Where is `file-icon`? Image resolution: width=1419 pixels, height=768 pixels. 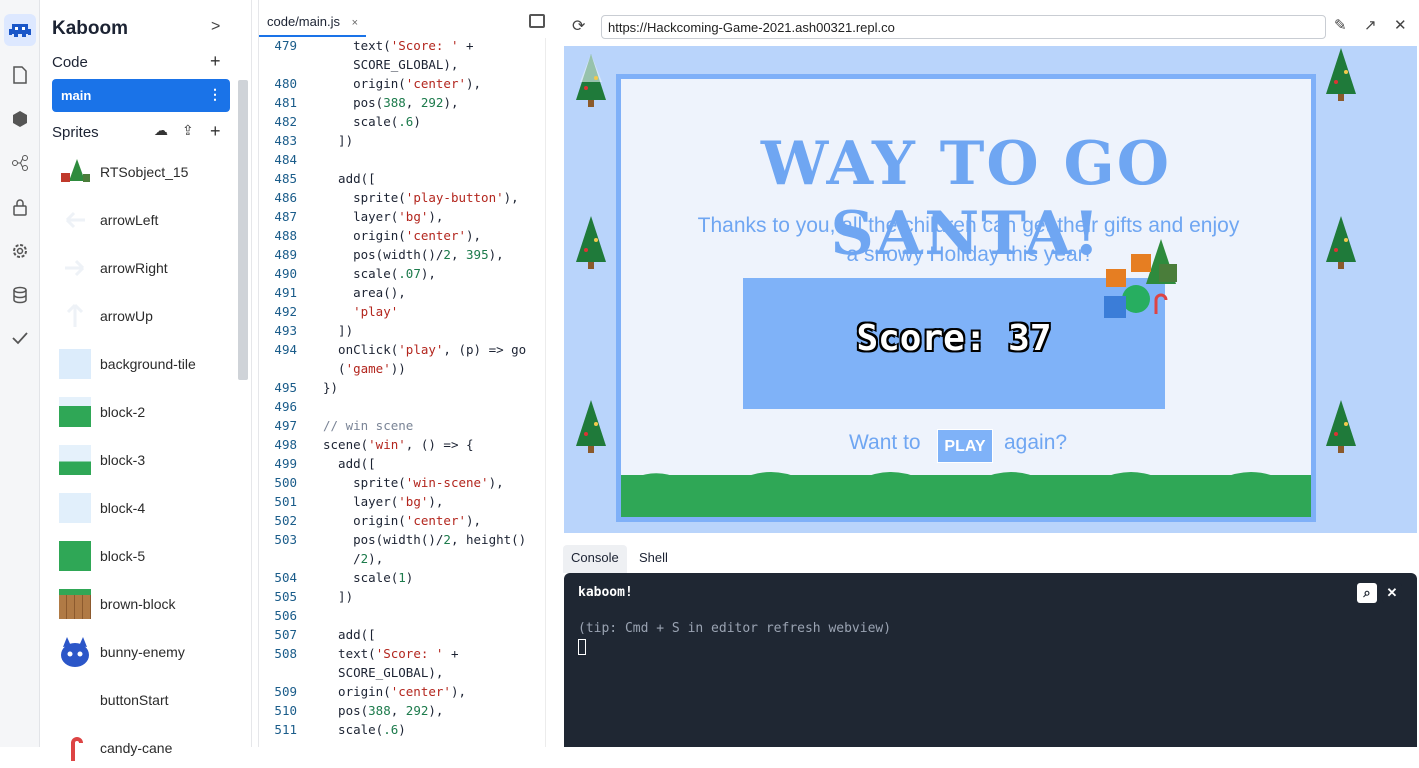 file-icon is located at coordinates (20, 75).